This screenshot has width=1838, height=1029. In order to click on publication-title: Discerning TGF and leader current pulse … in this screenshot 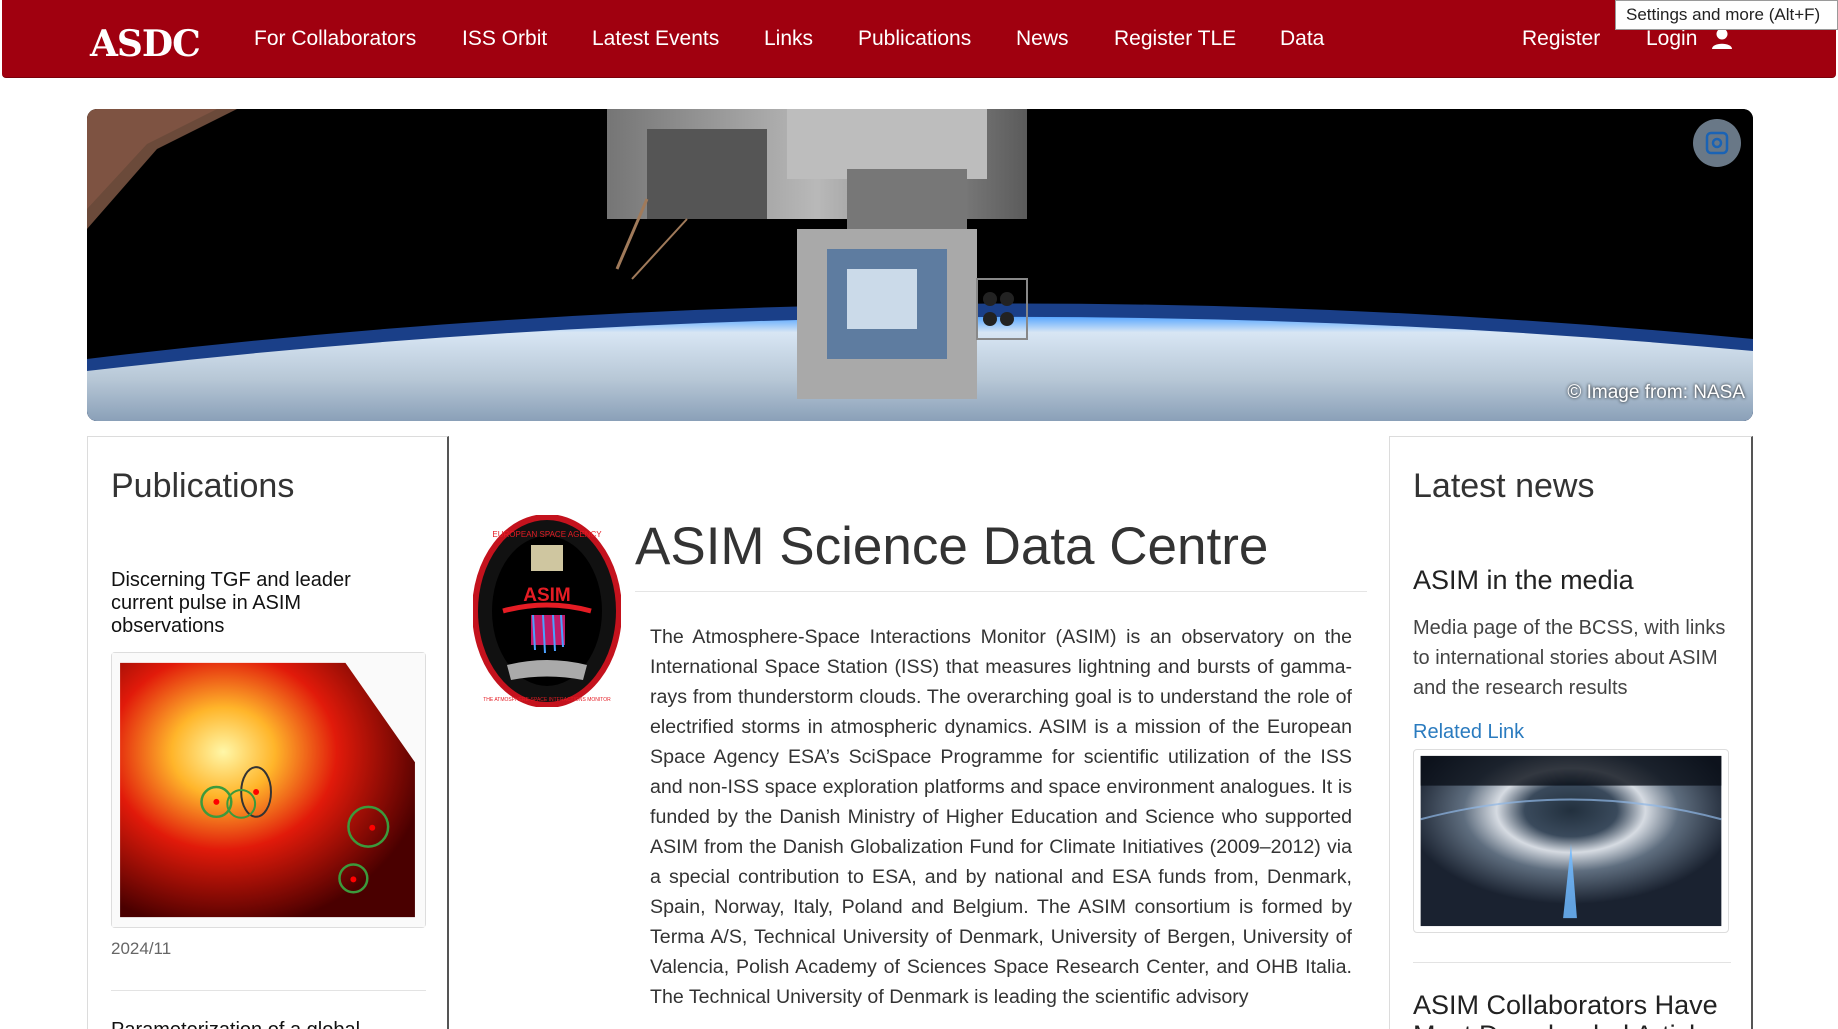, I will do `click(261, 603)`.